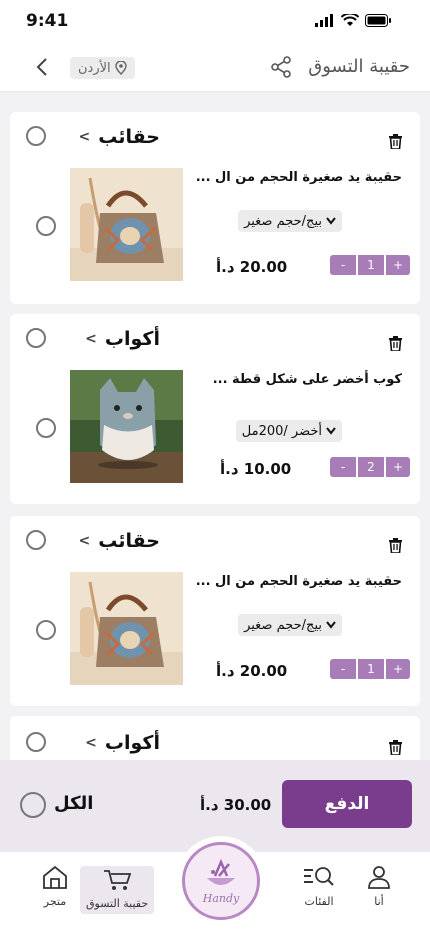 The height and width of the screenshot is (932, 430). I want to click on location-label: الأردن, so click(94, 68).